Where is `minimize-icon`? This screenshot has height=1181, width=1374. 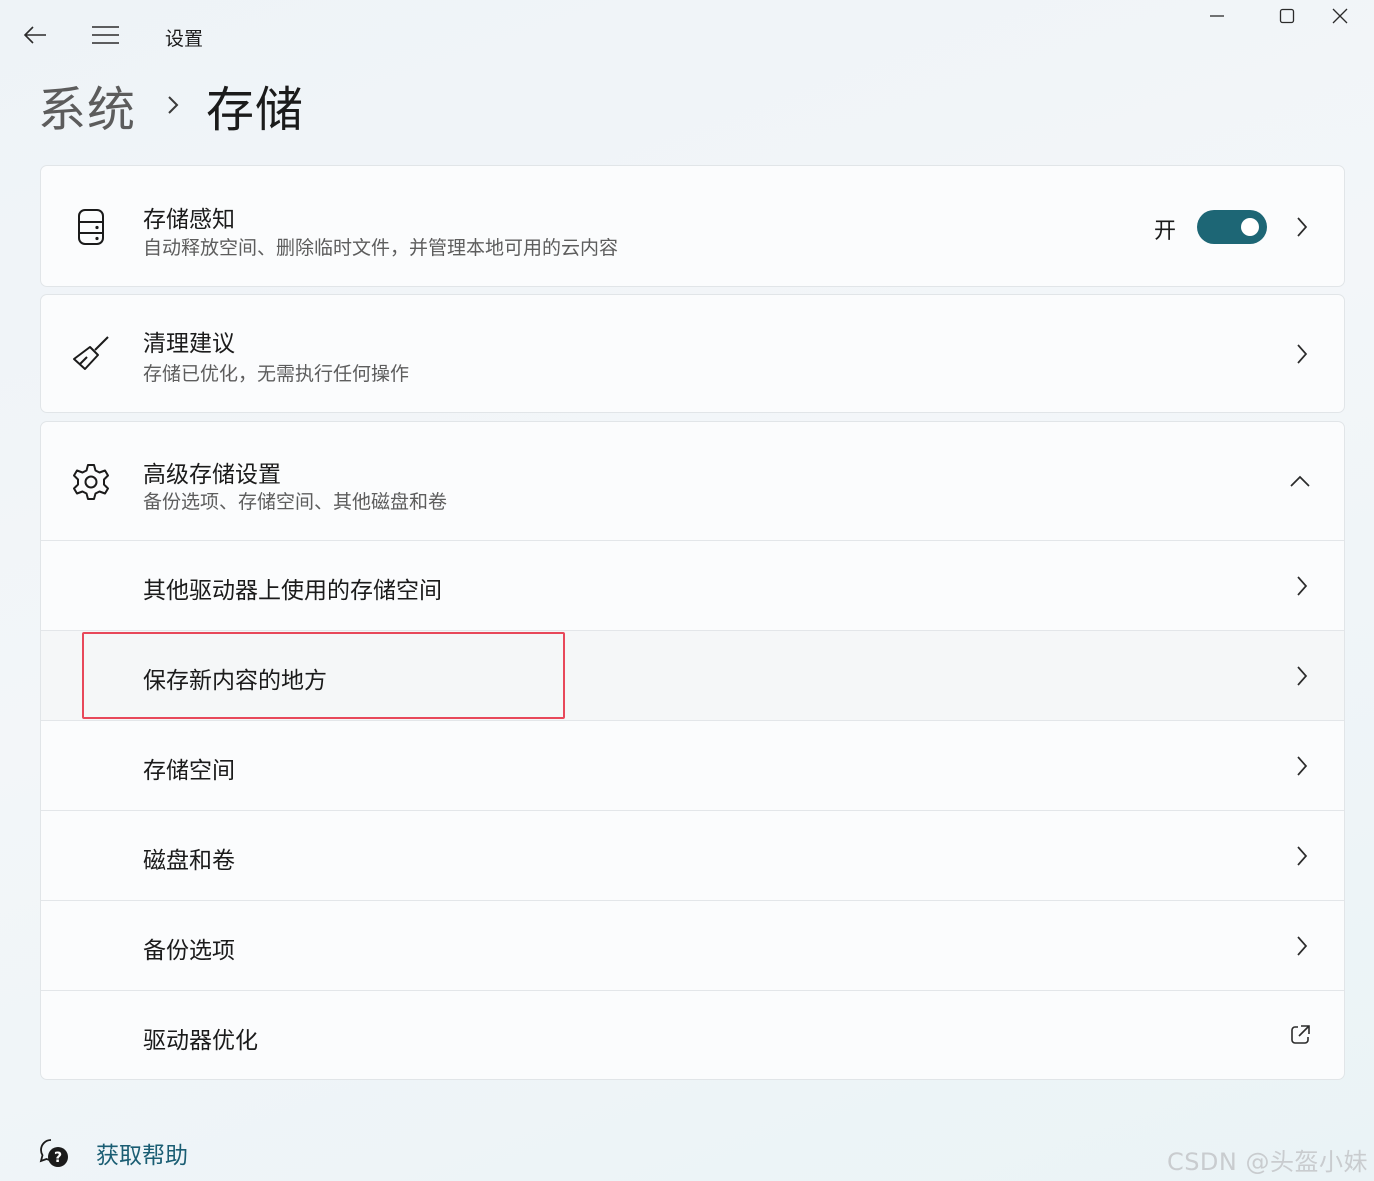 minimize-icon is located at coordinates (1217, 16).